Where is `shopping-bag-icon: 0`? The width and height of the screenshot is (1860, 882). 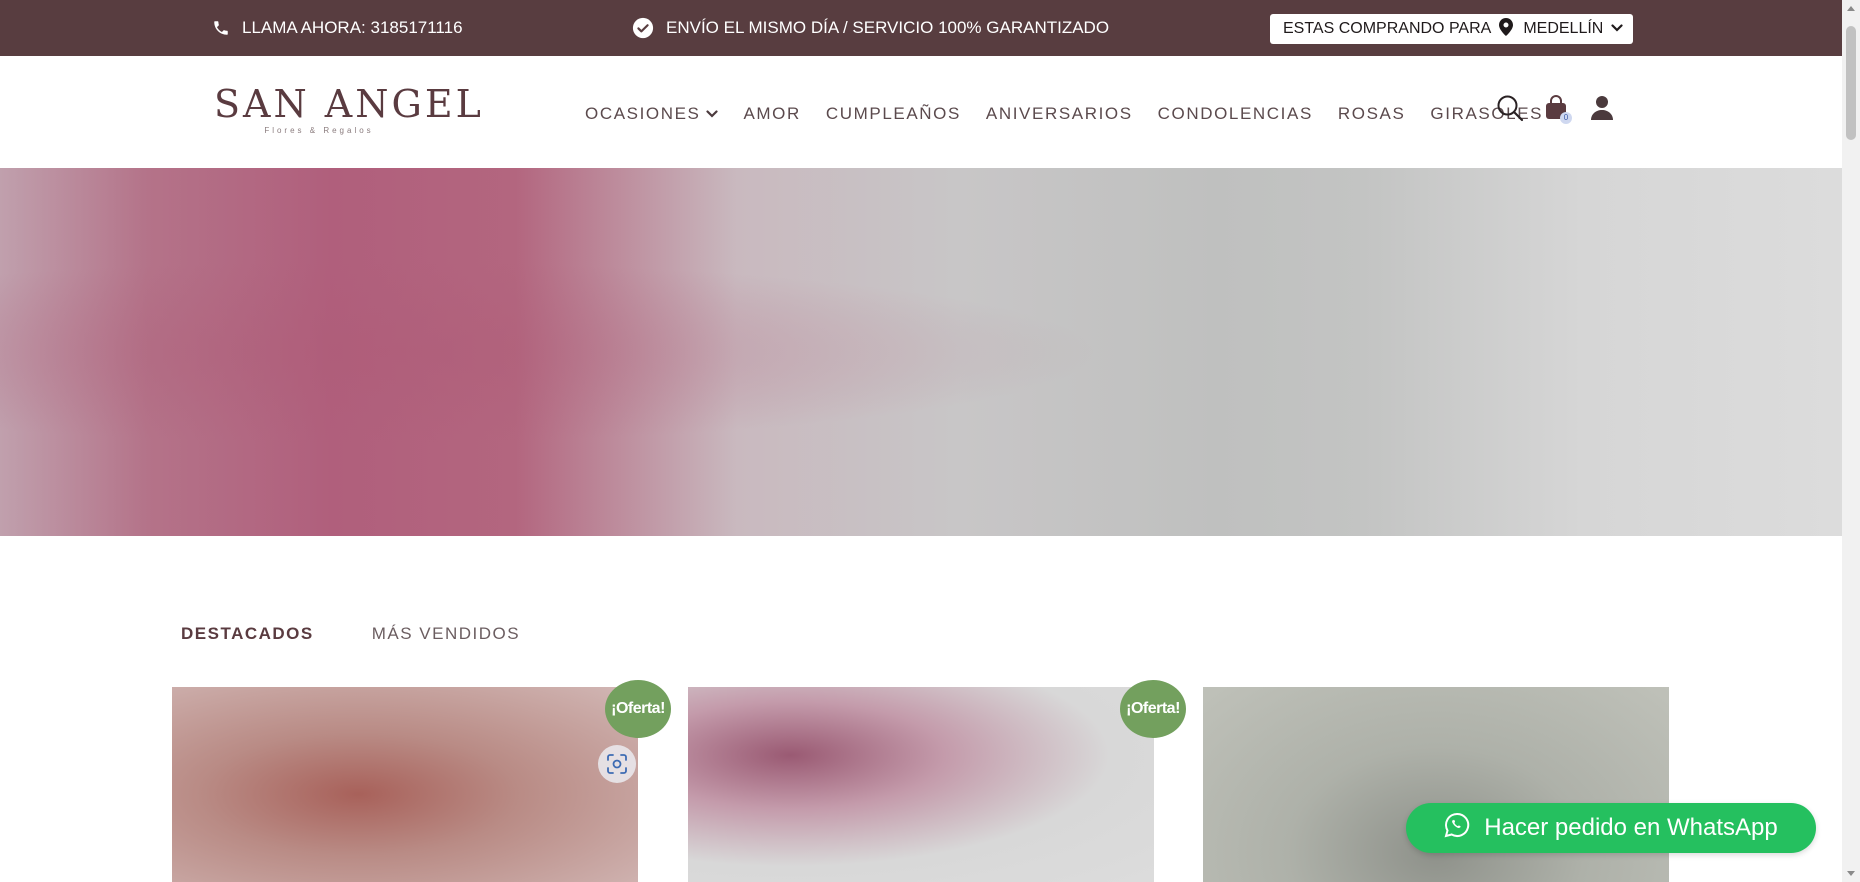 shopping-bag-icon: 0 is located at coordinates (1557, 109).